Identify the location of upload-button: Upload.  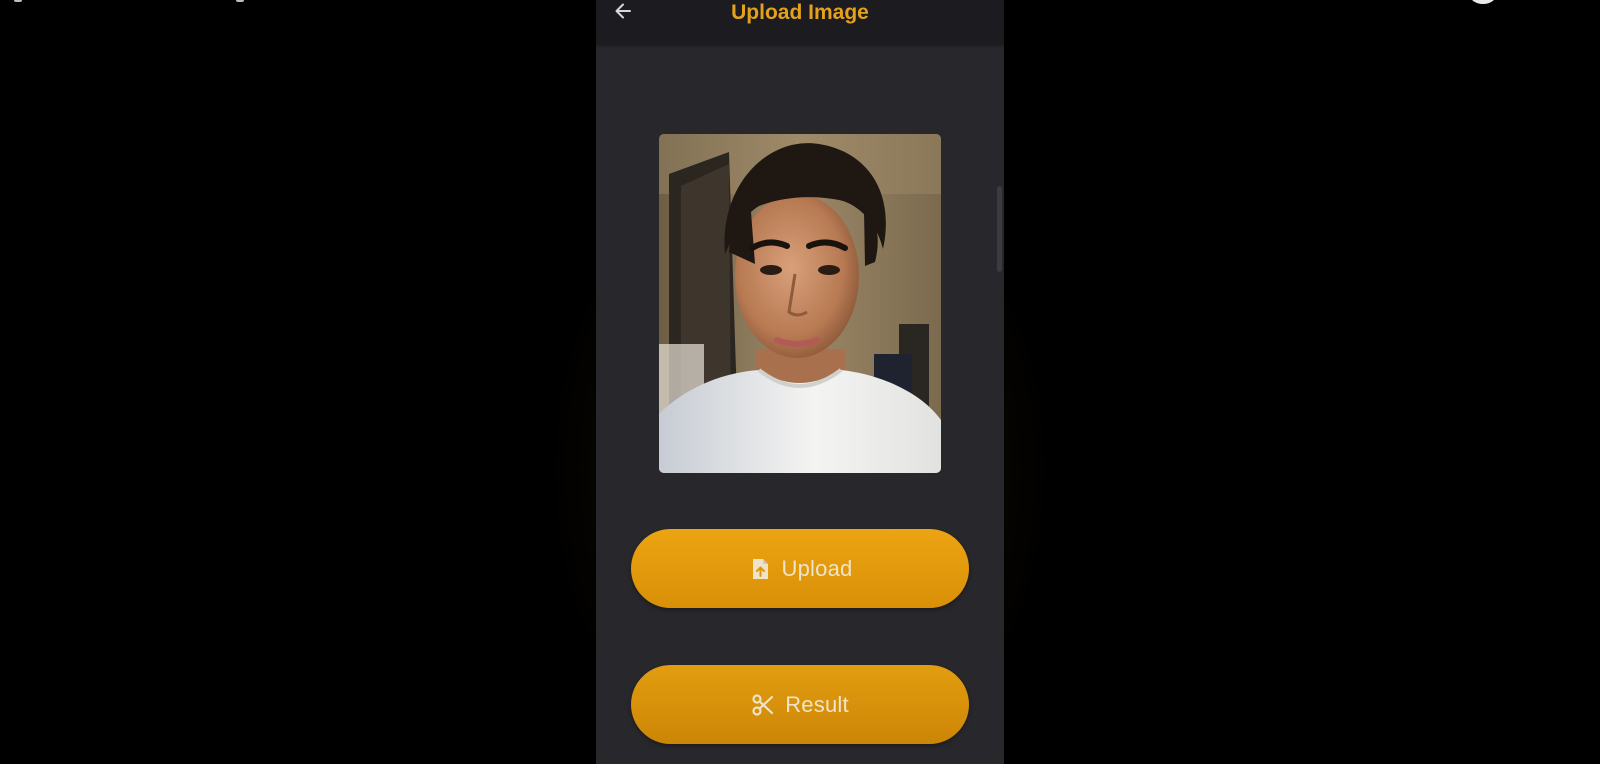
(800, 568).